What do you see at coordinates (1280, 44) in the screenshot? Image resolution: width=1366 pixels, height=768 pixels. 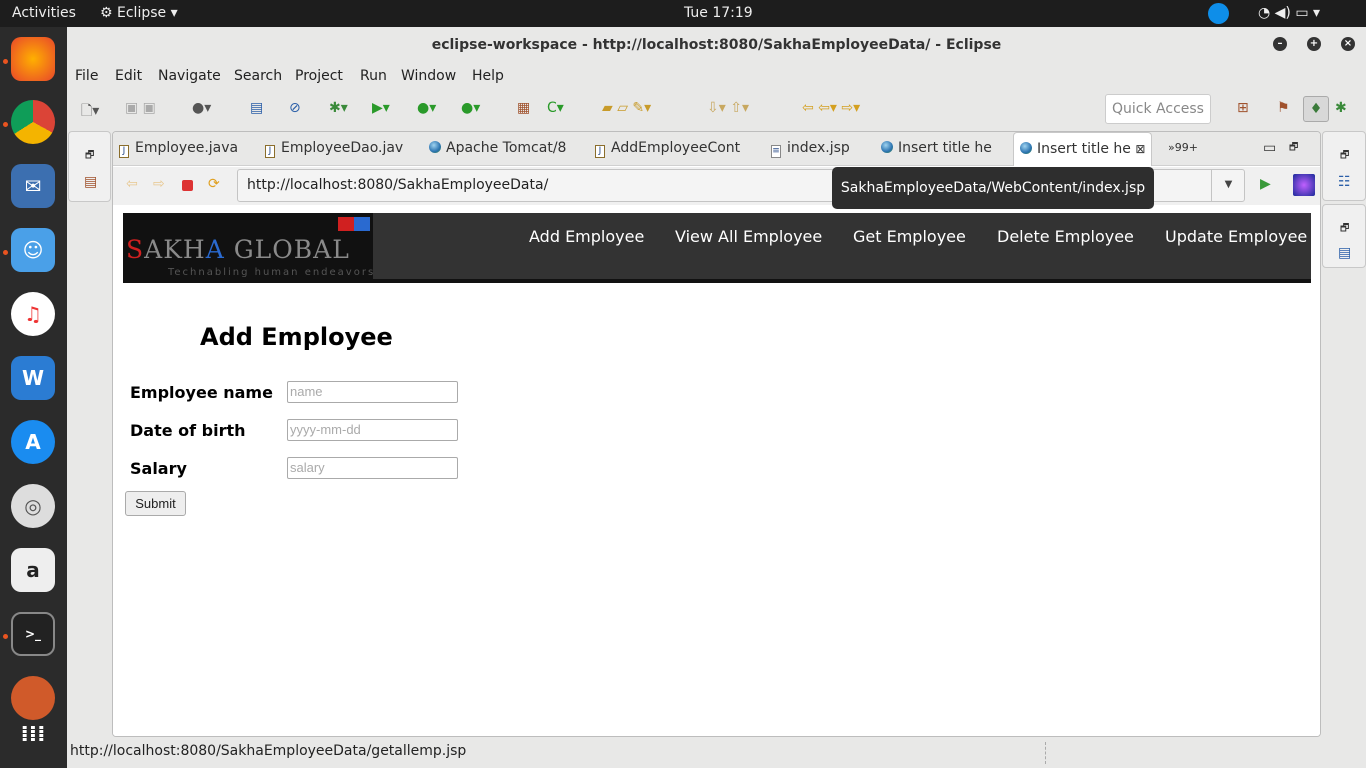 I see `minimize-button: –` at bounding box center [1280, 44].